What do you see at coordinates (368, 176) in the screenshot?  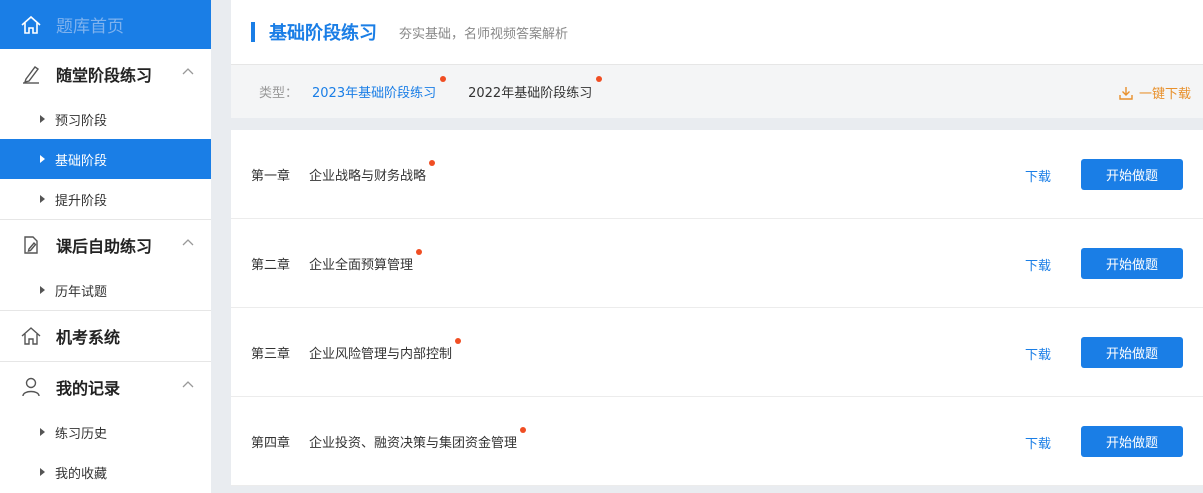 I see `chapter-name: 企业战略与财务战略` at bounding box center [368, 176].